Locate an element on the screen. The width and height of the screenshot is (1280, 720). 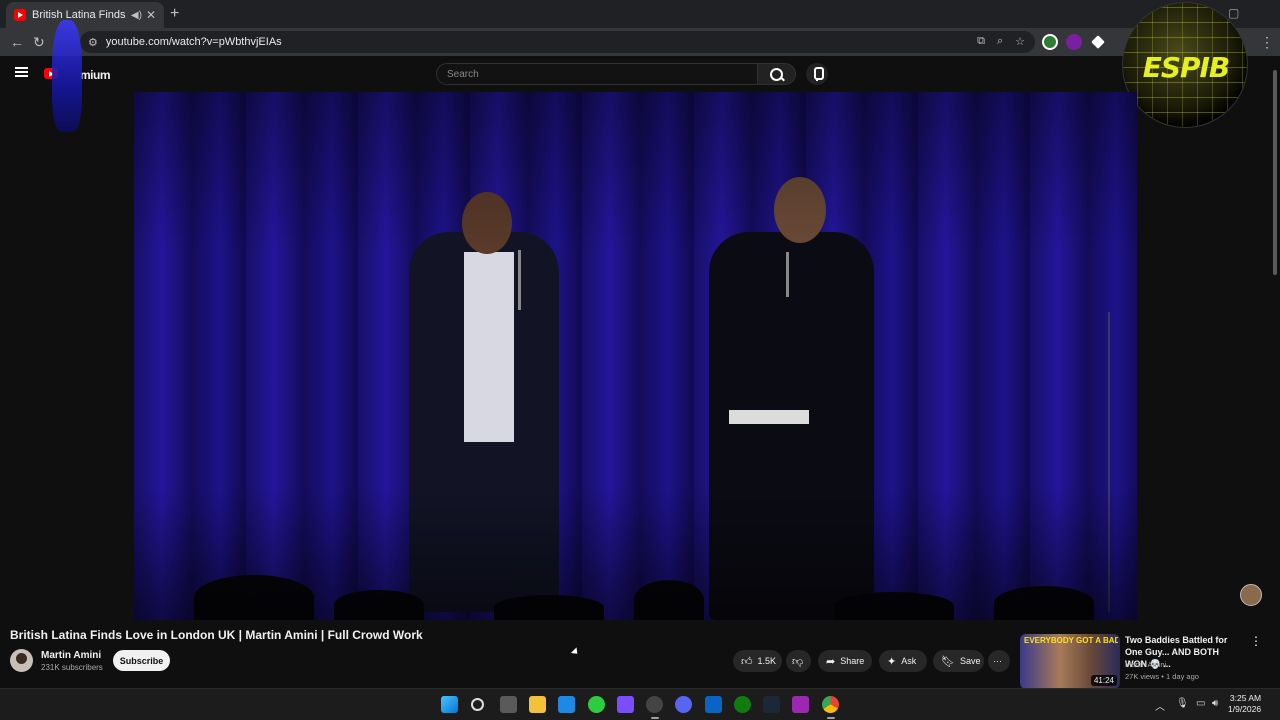
mail-icon is located at coordinates (713, 704).